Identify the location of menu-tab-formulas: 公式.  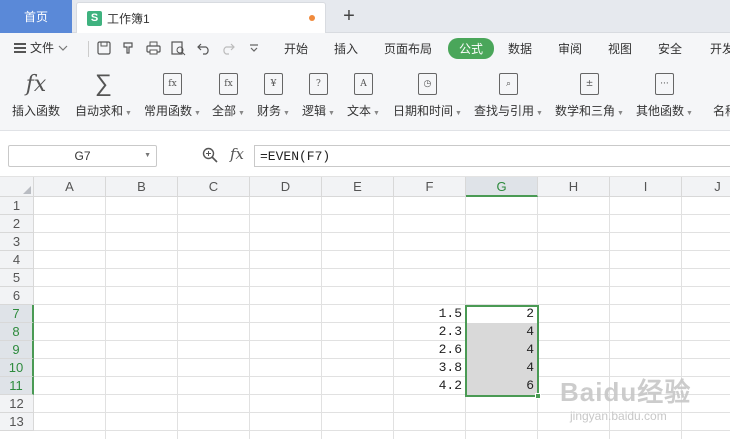
(471, 48).